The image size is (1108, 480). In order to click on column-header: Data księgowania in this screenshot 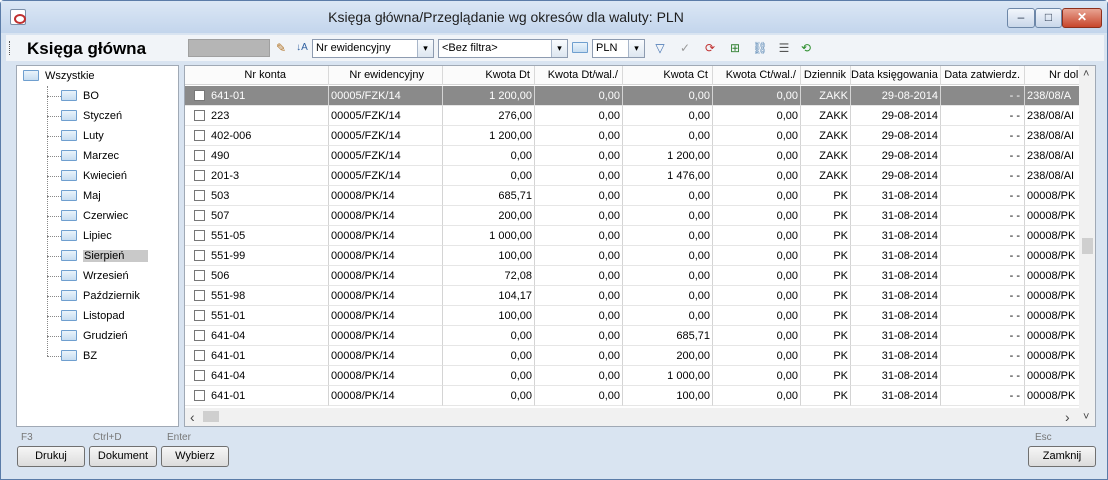, I will do `click(896, 75)`.